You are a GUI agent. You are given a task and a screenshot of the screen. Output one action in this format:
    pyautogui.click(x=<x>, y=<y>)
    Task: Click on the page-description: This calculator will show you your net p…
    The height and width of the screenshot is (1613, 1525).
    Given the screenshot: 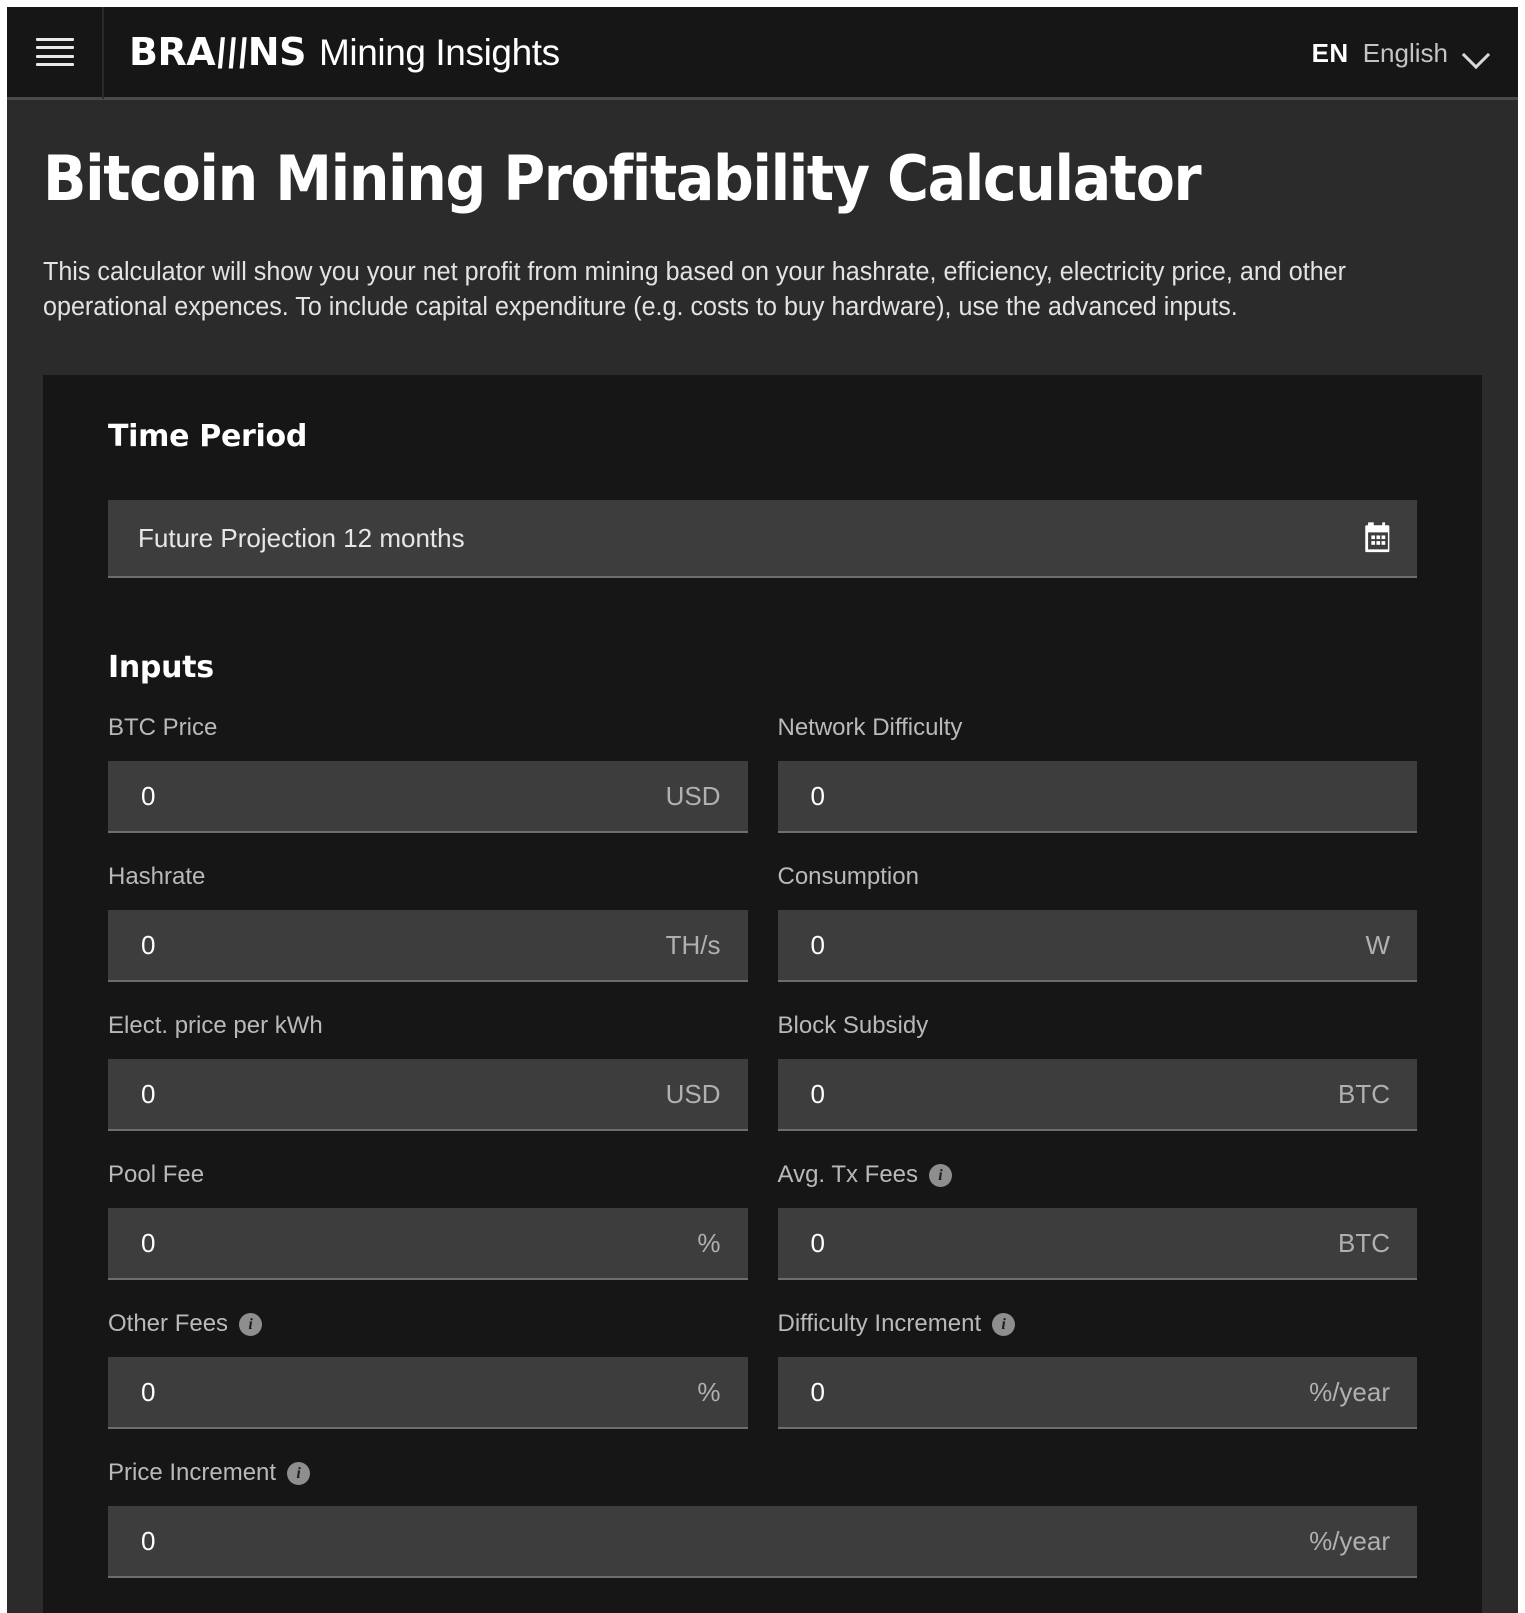 What is the action you would take?
    pyautogui.click(x=695, y=290)
    